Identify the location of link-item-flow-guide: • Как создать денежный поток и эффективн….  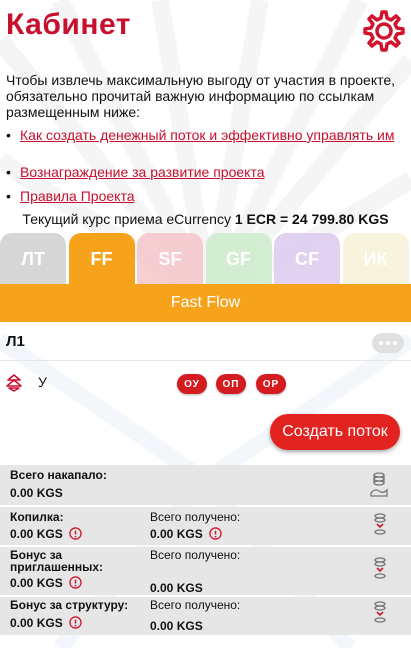
(206, 135).